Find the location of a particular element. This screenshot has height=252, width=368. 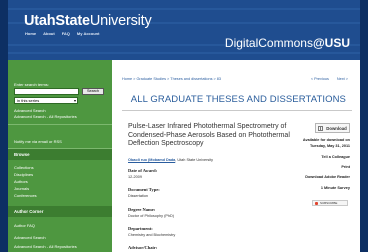

search-button: Search is located at coordinates (93, 91).